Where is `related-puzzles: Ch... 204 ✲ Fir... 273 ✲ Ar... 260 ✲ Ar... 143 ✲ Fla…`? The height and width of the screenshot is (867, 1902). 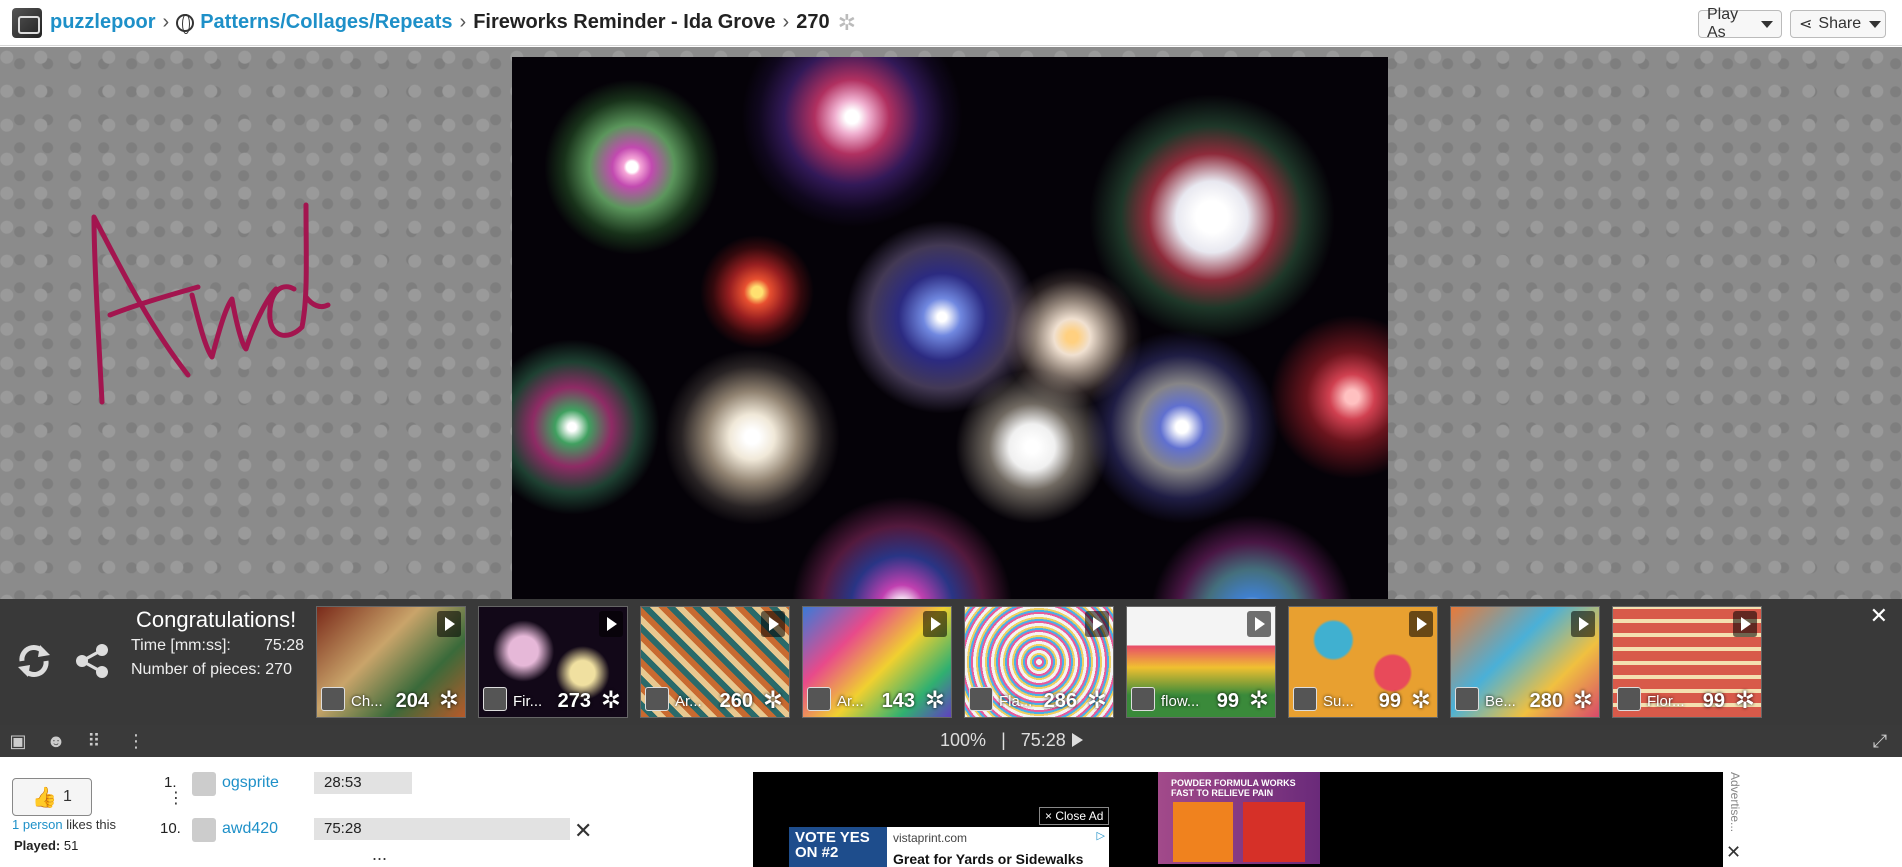 related-puzzles: Ch... 204 ✲ Fir... 273 ✲ Ar... 260 ✲ Ar... 143 ✲ Fla… is located at coordinates (1045, 662).